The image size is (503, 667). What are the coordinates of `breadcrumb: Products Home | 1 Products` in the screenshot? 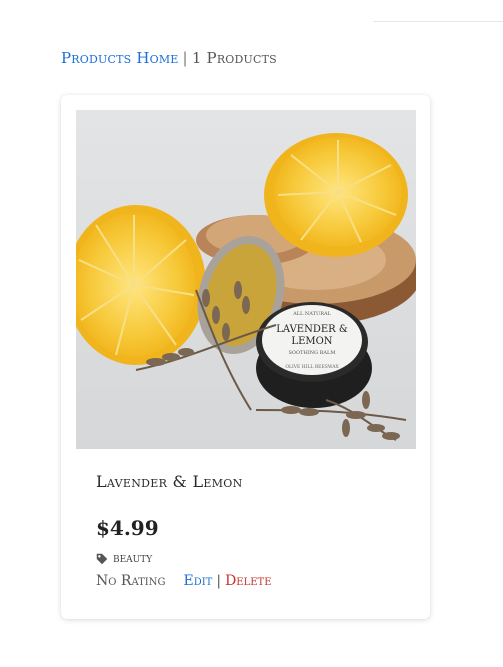 It's located at (169, 58).